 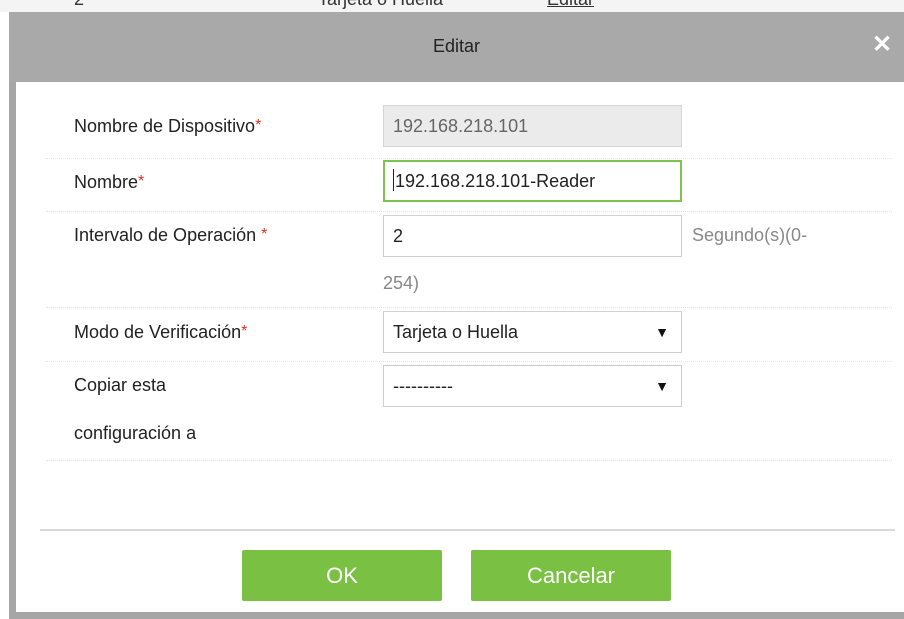 I want to click on copy-config-selected: ----------, so click(x=423, y=386).